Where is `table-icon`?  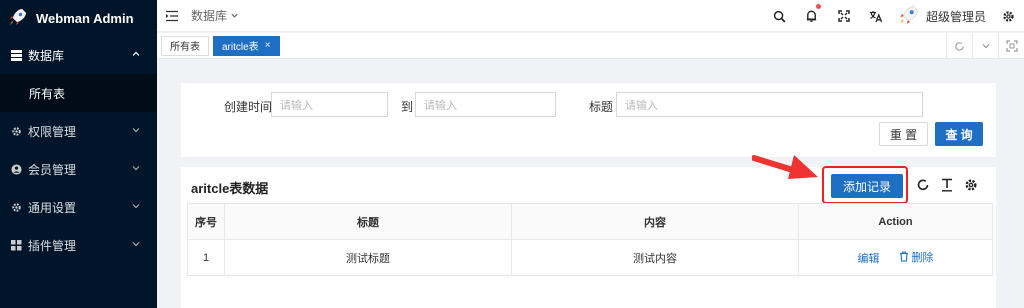
table-icon is located at coordinates (16, 55).